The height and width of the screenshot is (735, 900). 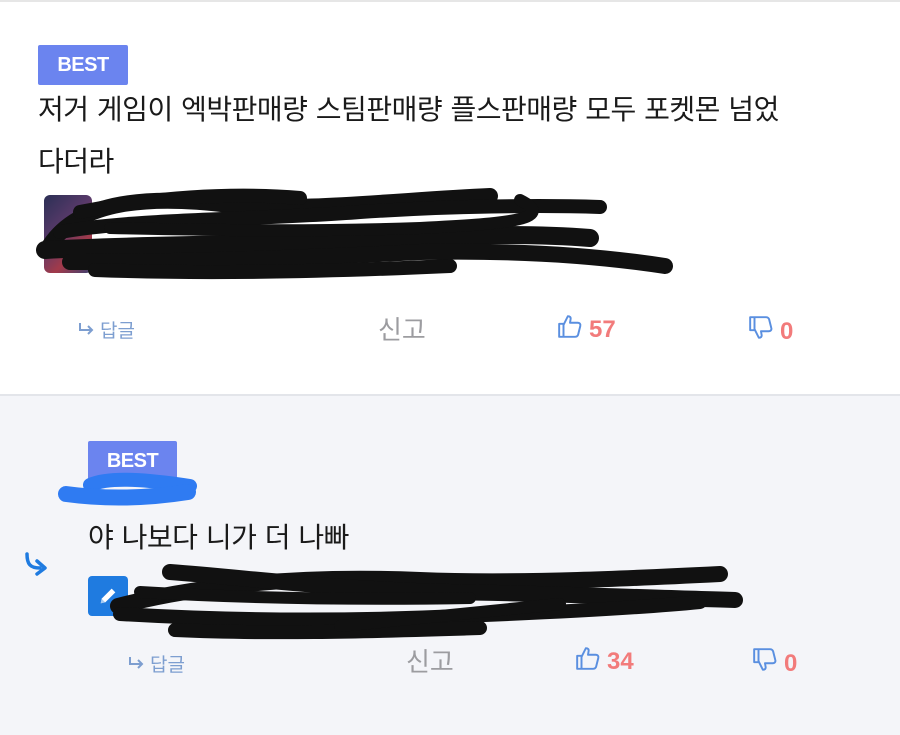 I want to click on like-button: 57, so click(x=586, y=329).